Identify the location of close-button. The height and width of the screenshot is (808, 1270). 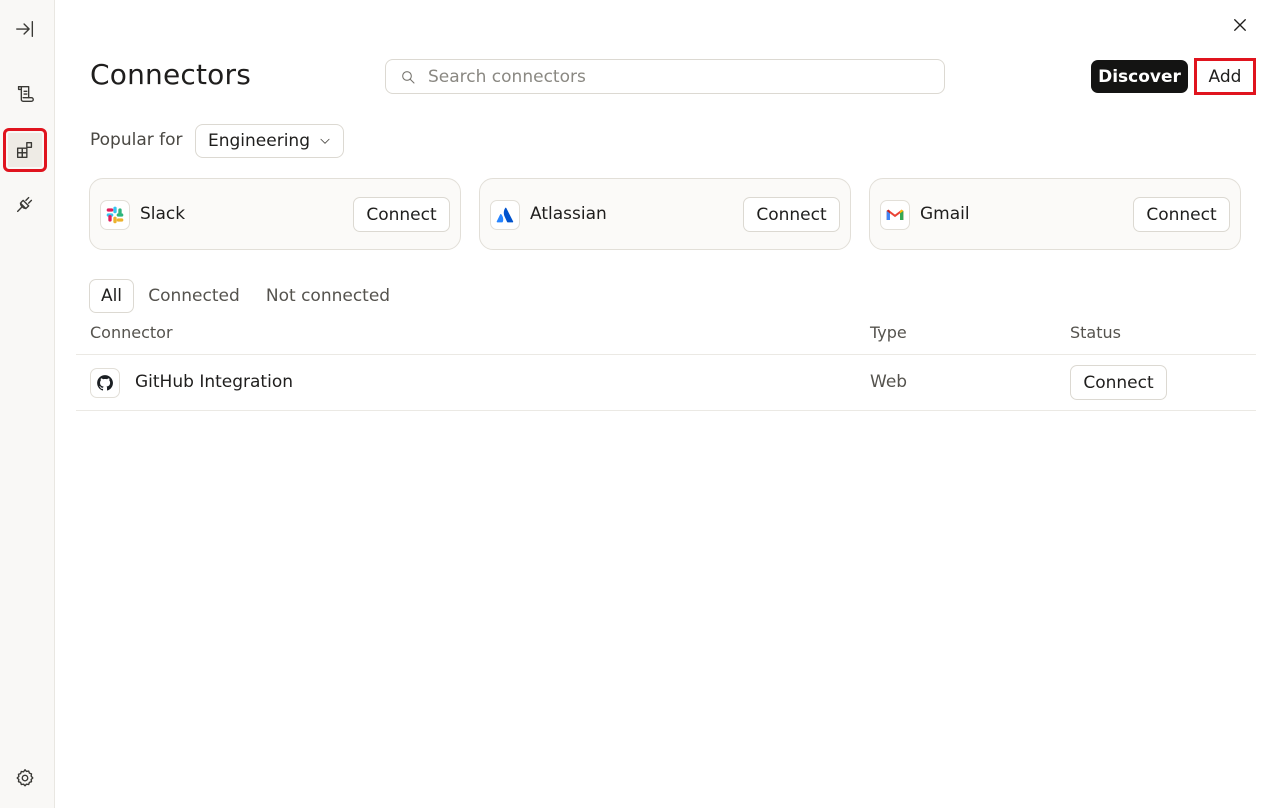
(1240, 25).